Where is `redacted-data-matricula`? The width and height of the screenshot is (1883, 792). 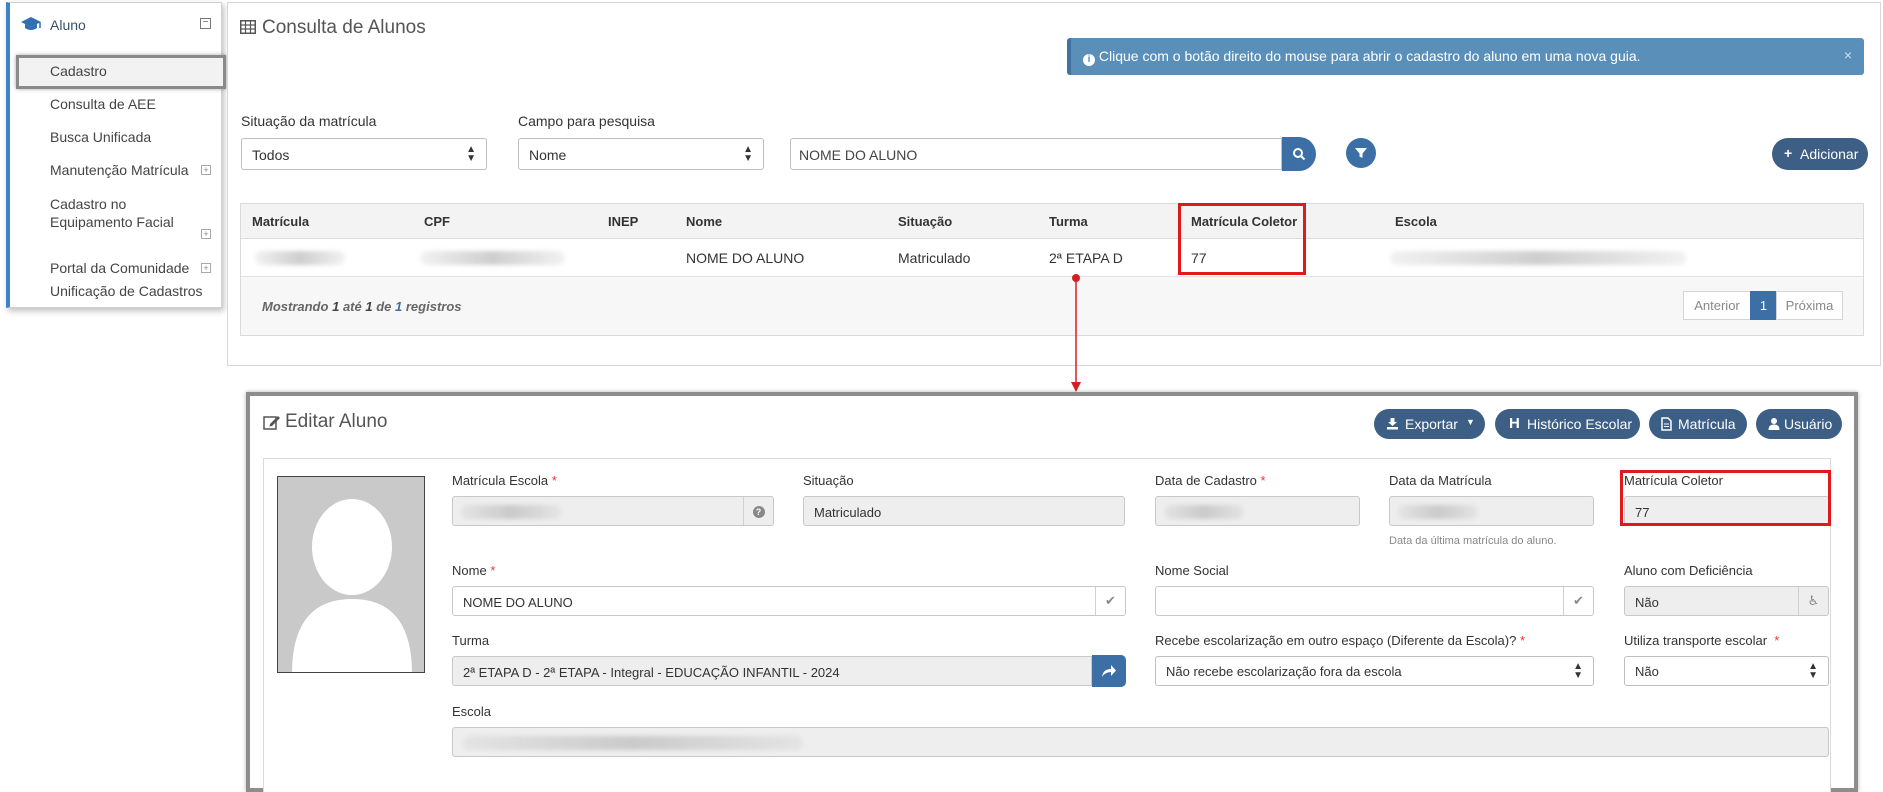 redacted-data-matricula is located at coordinates (1438, 512).